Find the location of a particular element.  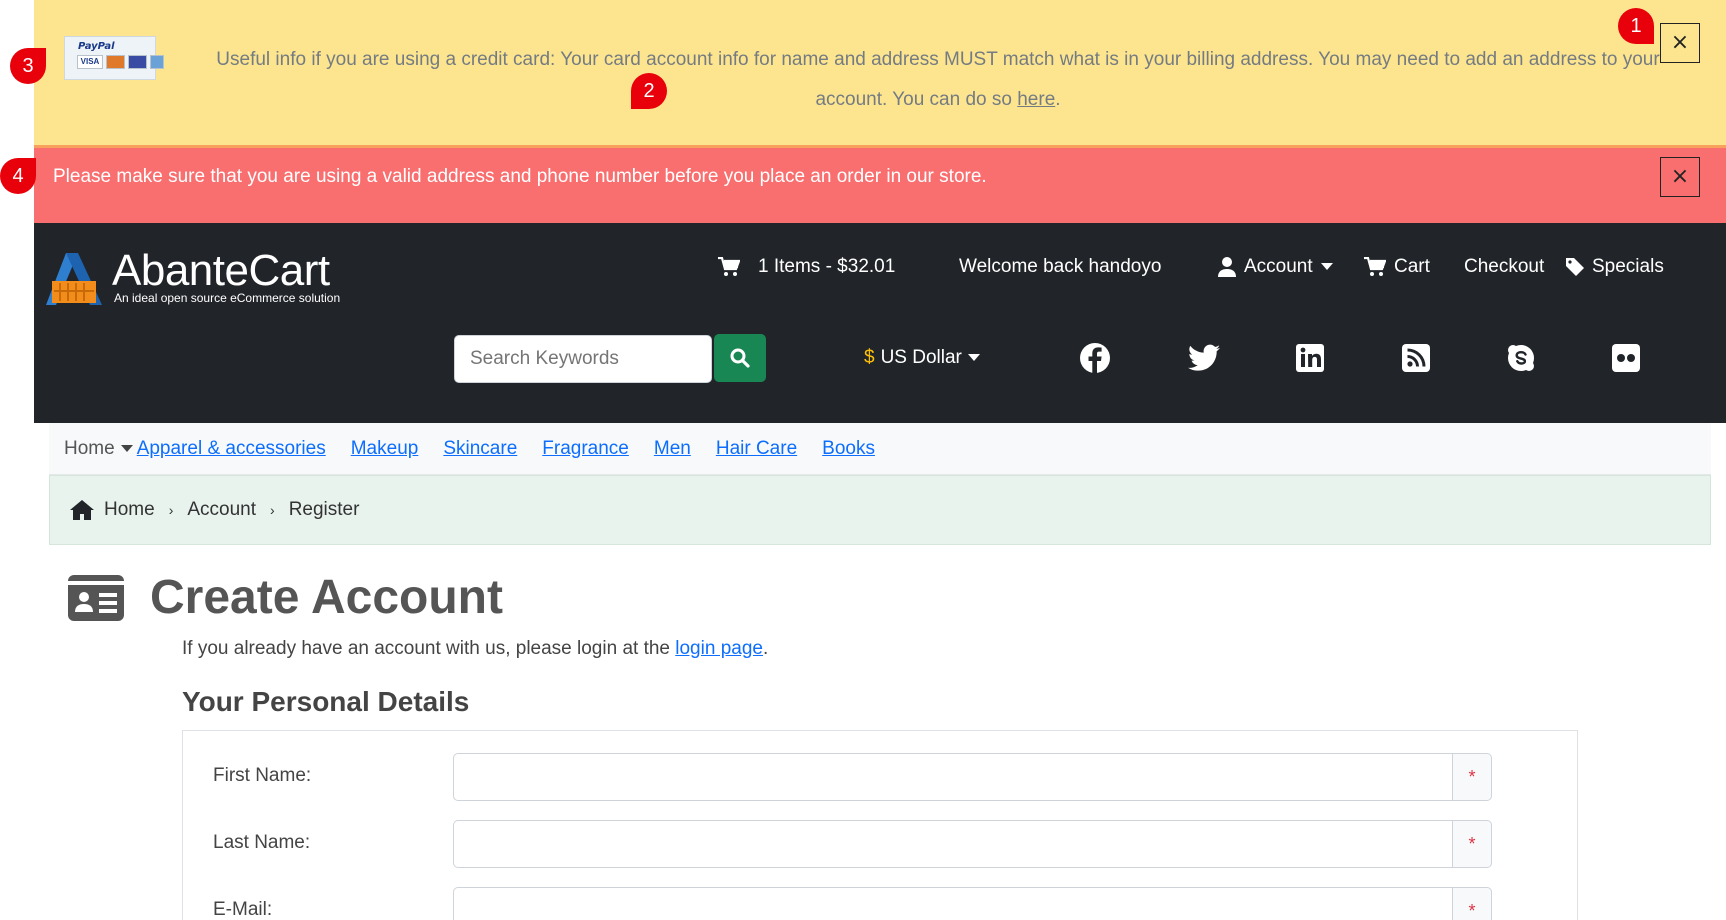

mastercard-icon is located at coordinates (115, 62).